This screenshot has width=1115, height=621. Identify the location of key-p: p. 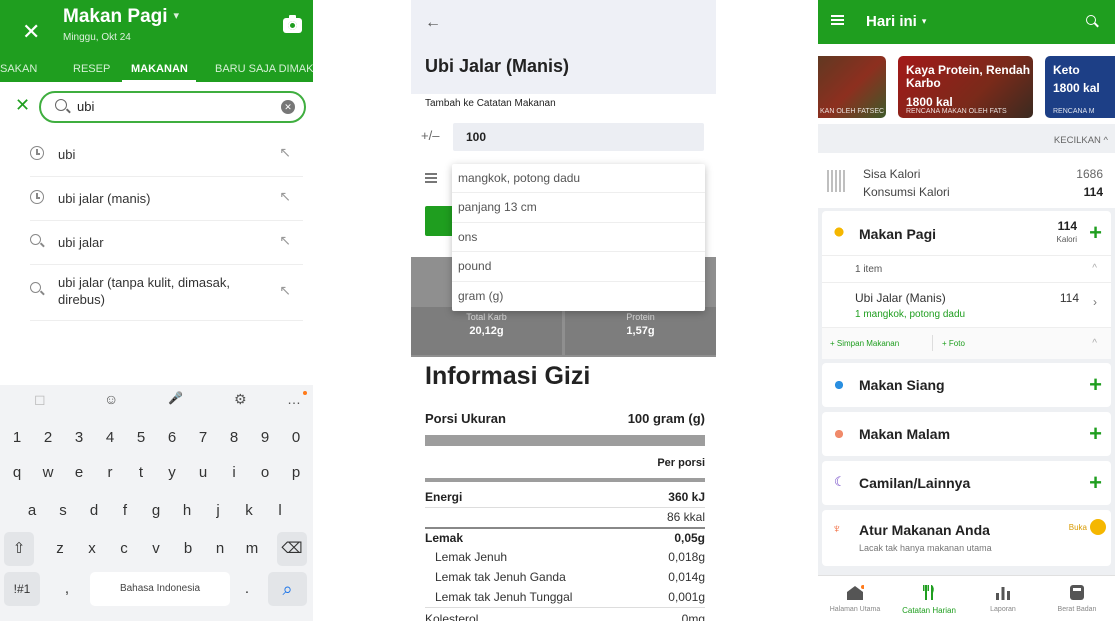
(296, 473).